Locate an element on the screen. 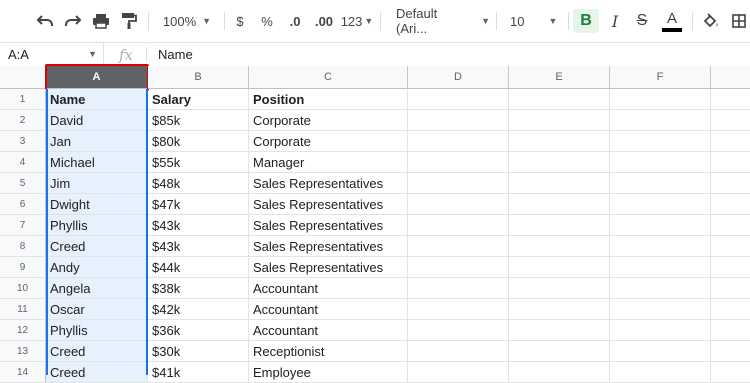  cell-salary: $41k is located at coordinates (198, 372).